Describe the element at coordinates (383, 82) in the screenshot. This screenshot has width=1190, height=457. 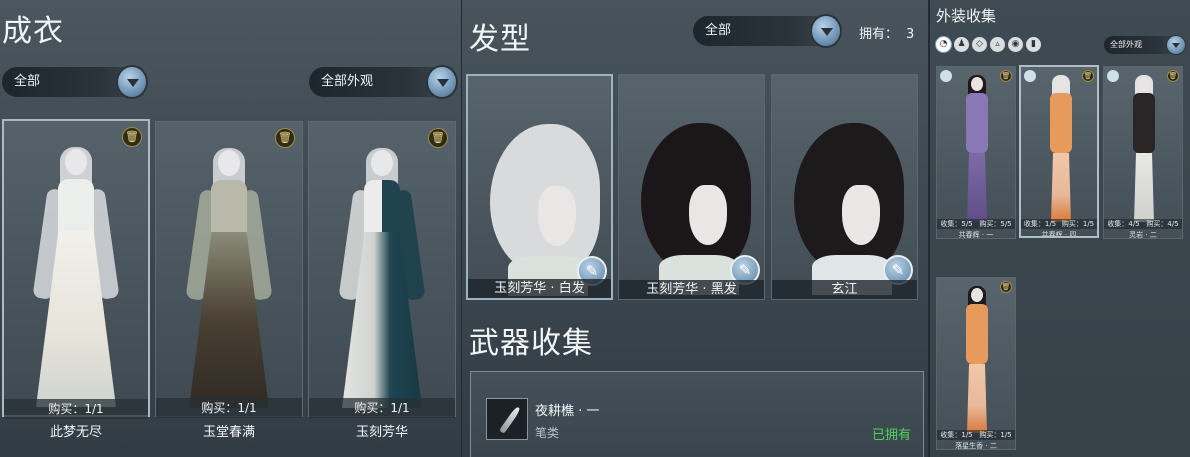
I see `appearance-filter-dropdown: 全部外观` at that location.